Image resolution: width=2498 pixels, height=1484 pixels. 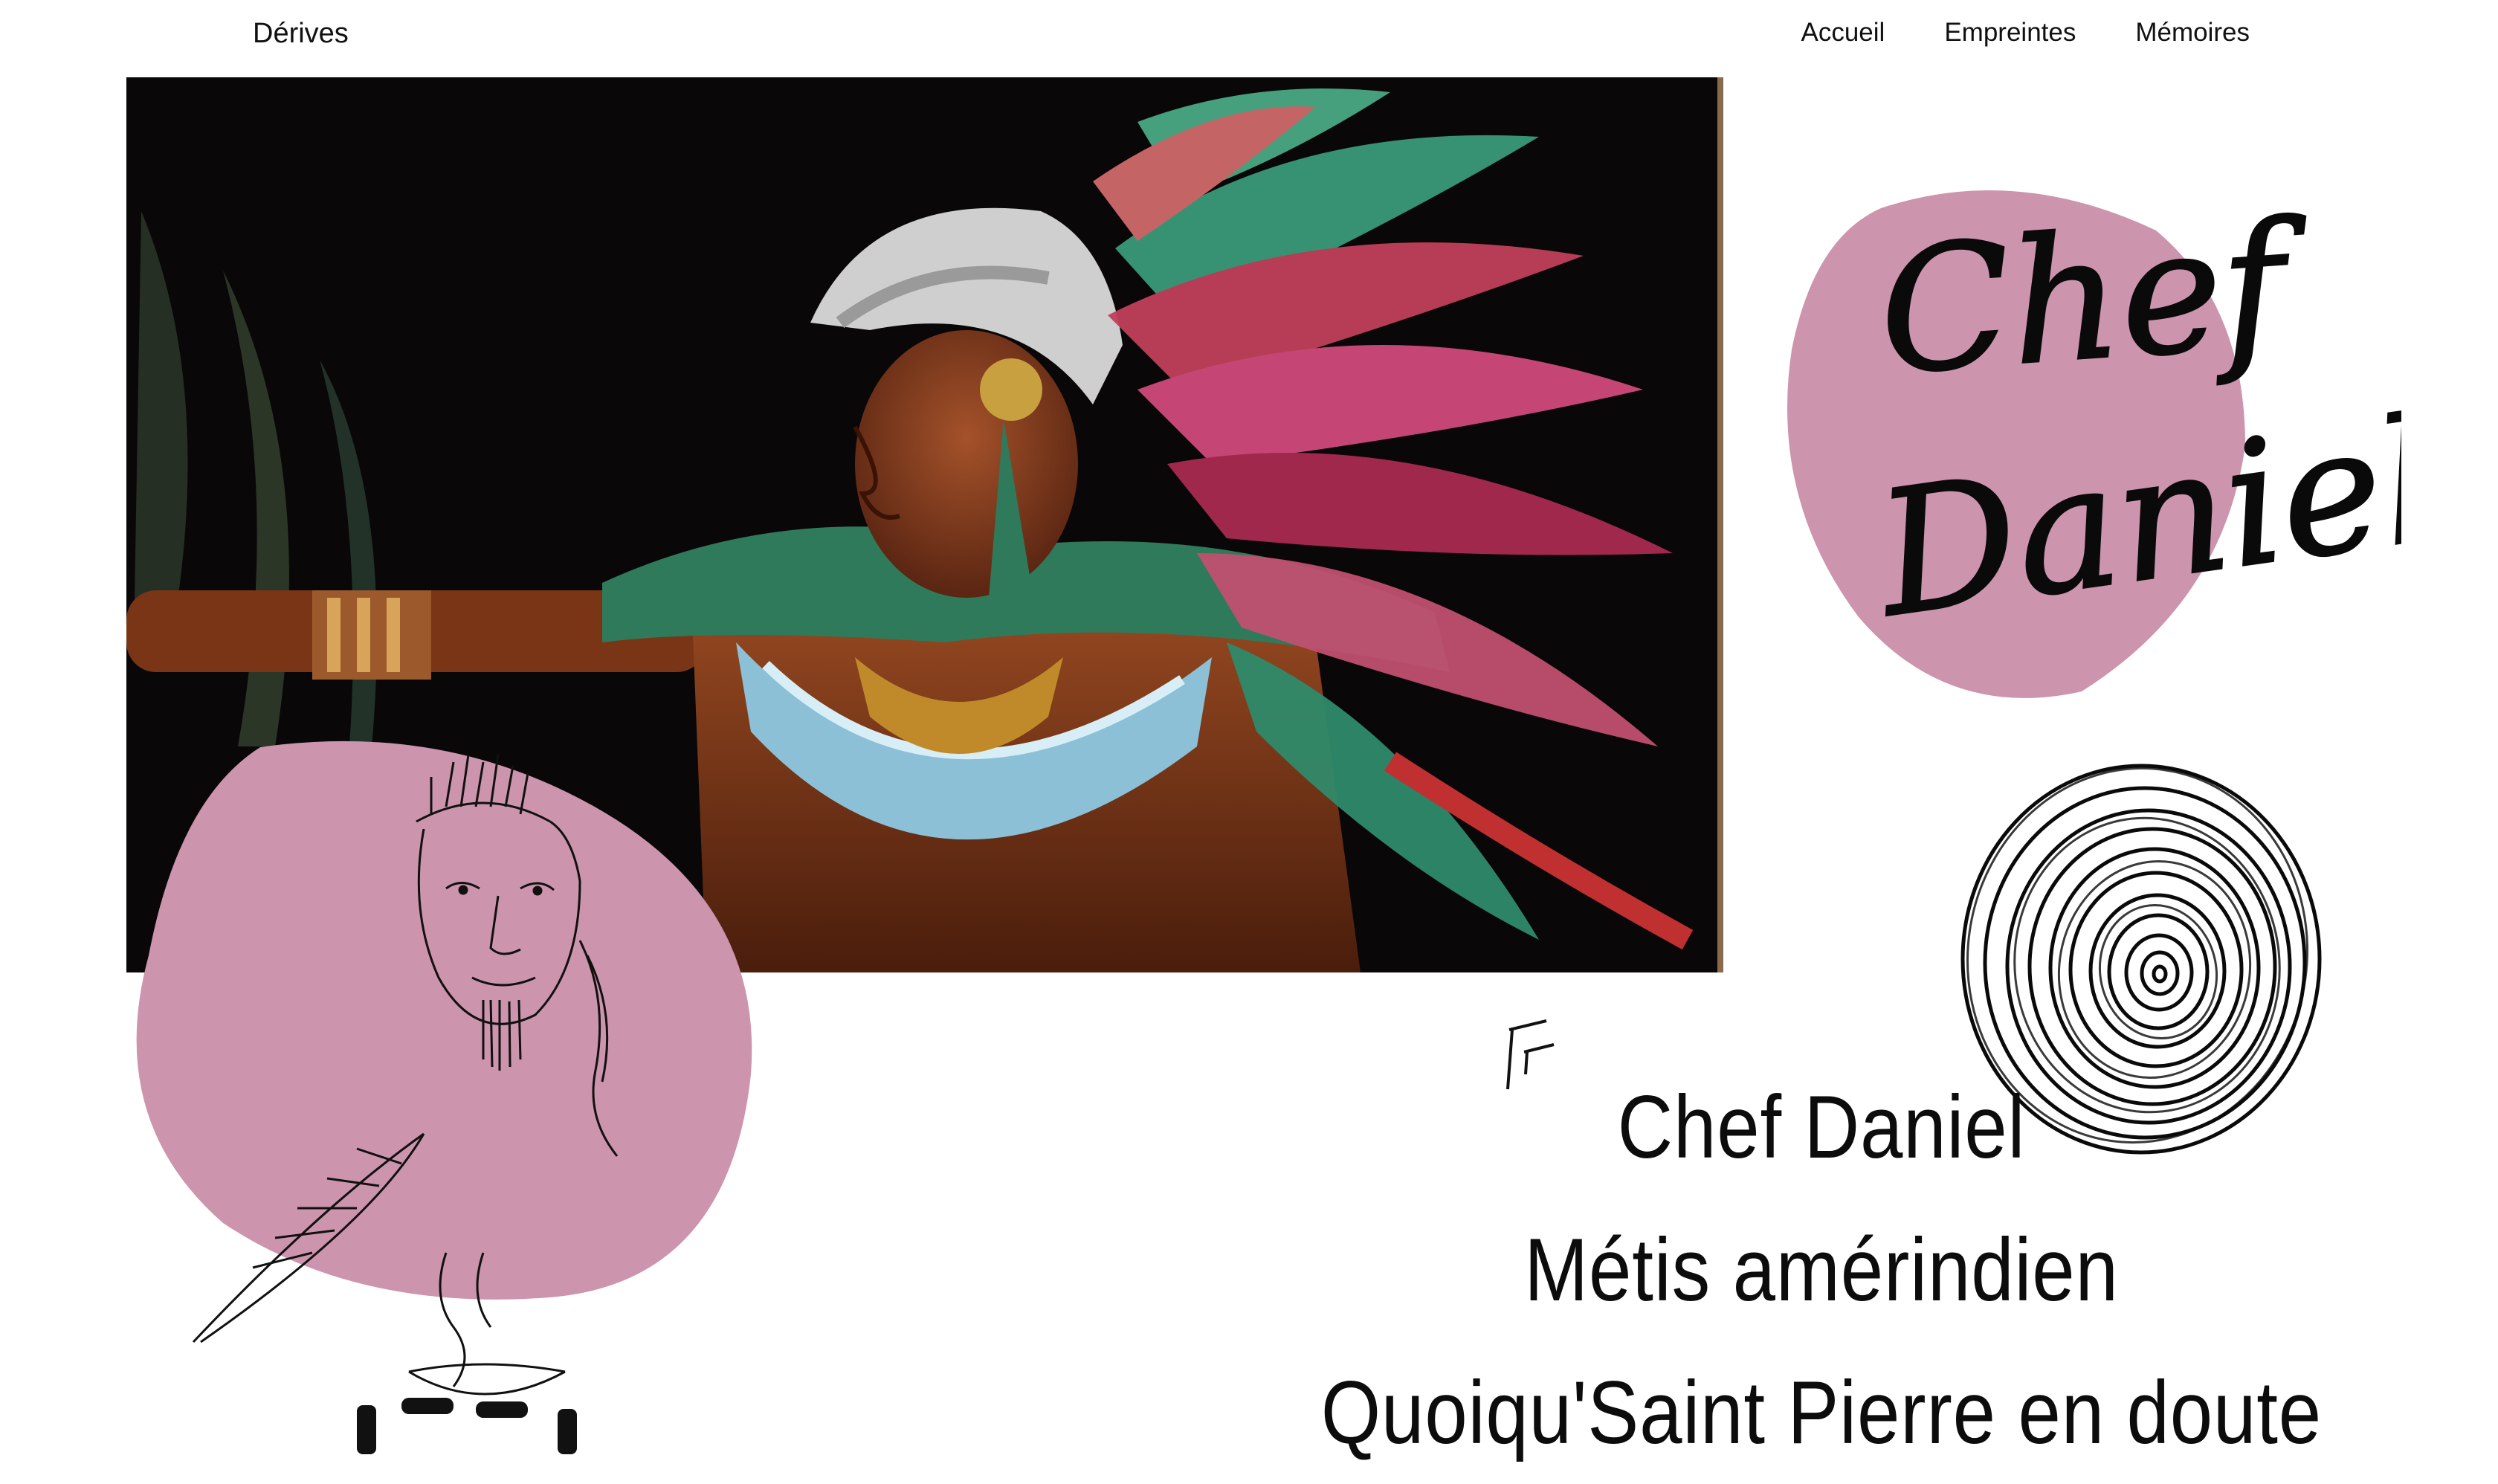 What do you see at coordinates (1821, 1412) in the screenshot?
I see `intro-line-3: Quoiqu'Saint Pierre en doute` at bounding box center [1821, 1412].